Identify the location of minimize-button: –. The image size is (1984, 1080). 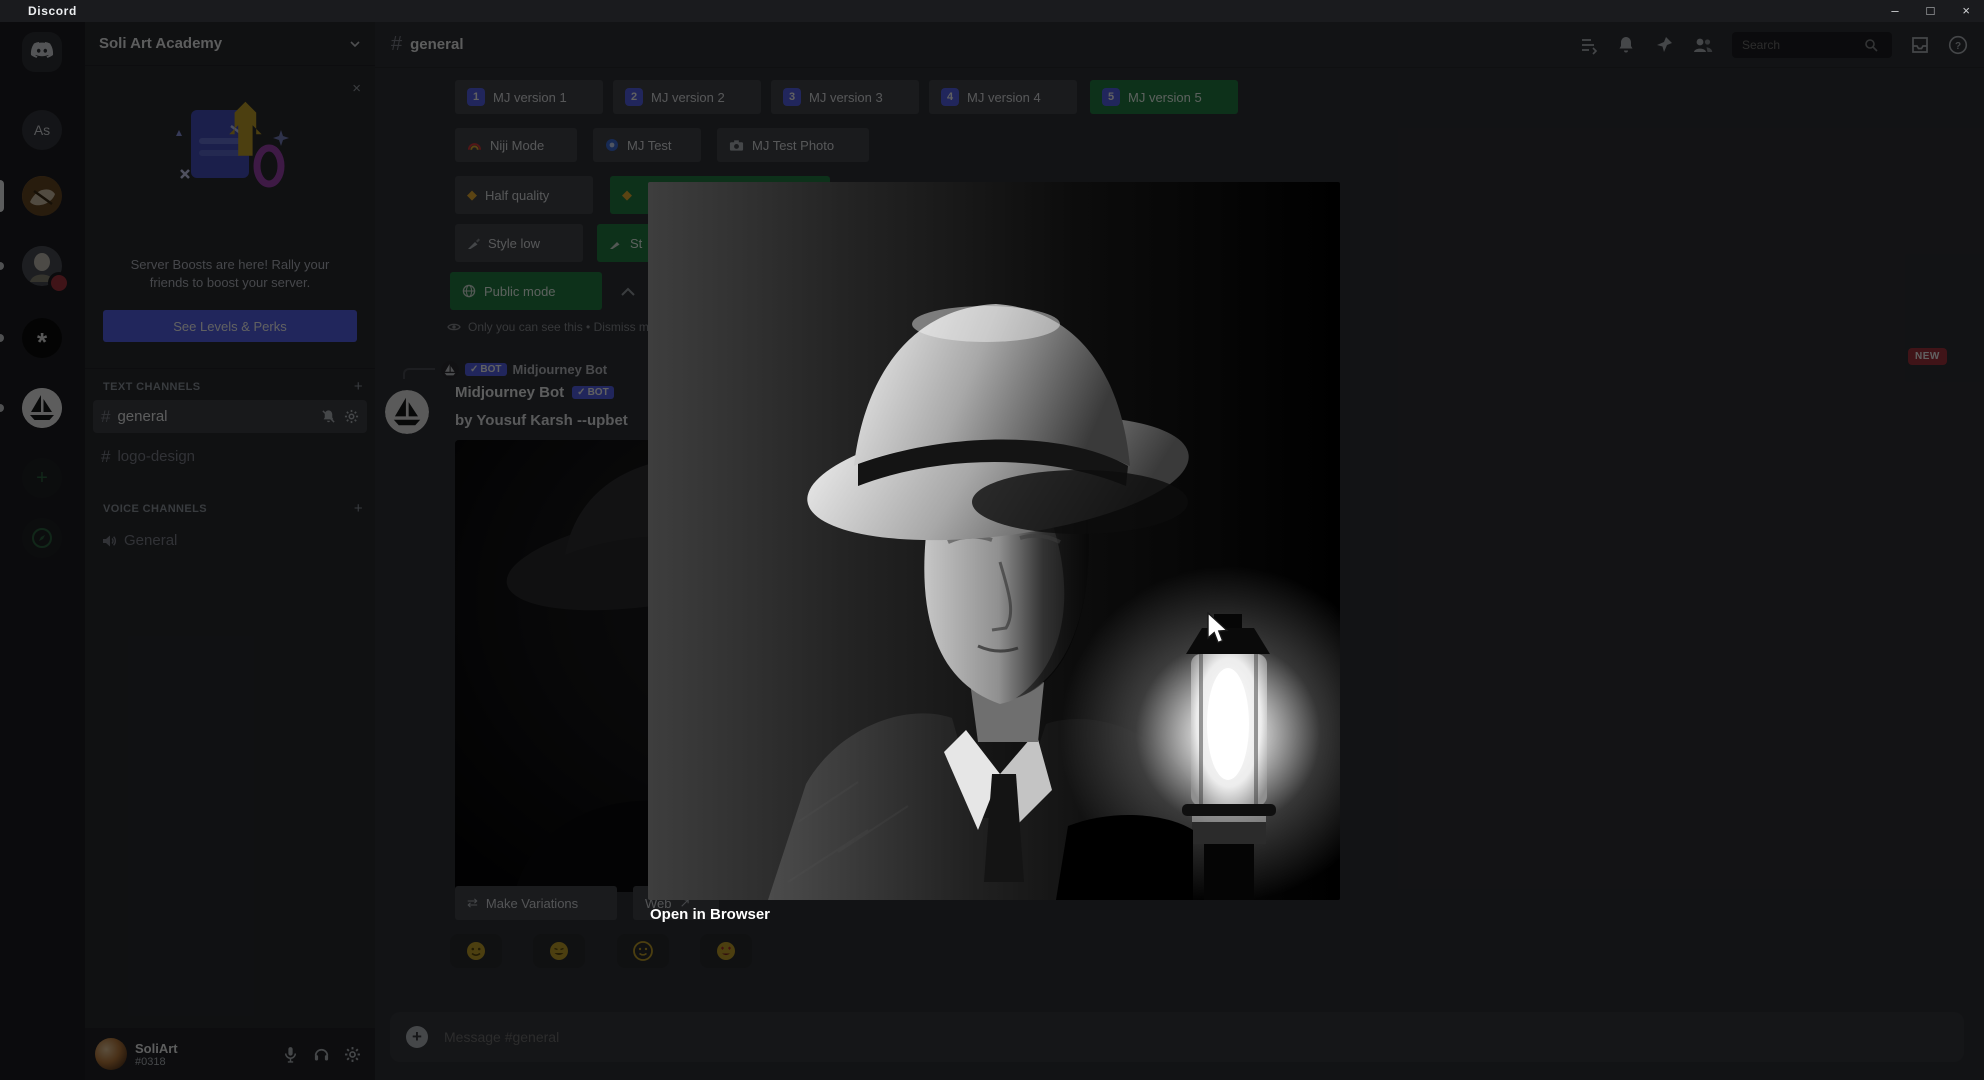
(1894, 11).